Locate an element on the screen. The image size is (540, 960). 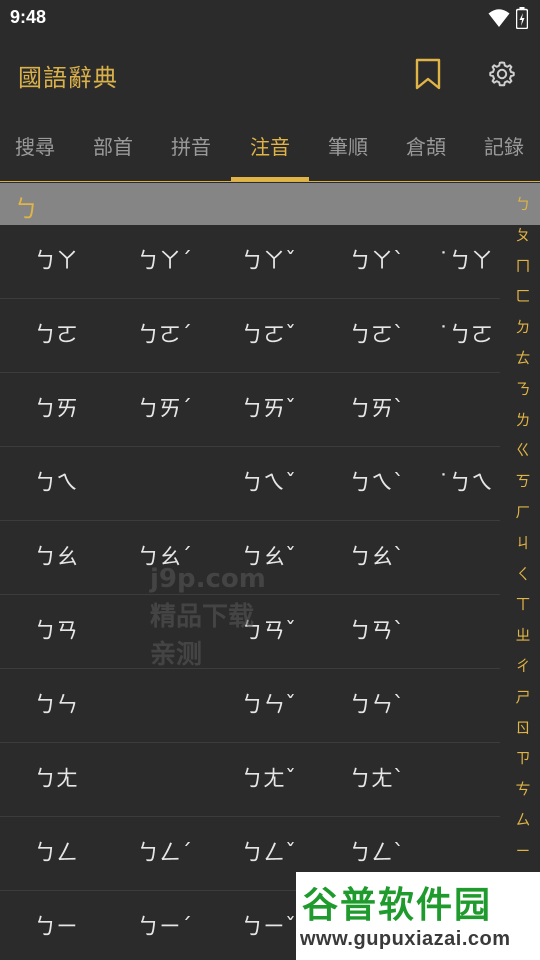
syllable-cell: ㄅㄚˇ is located at coordinates (268, 262).